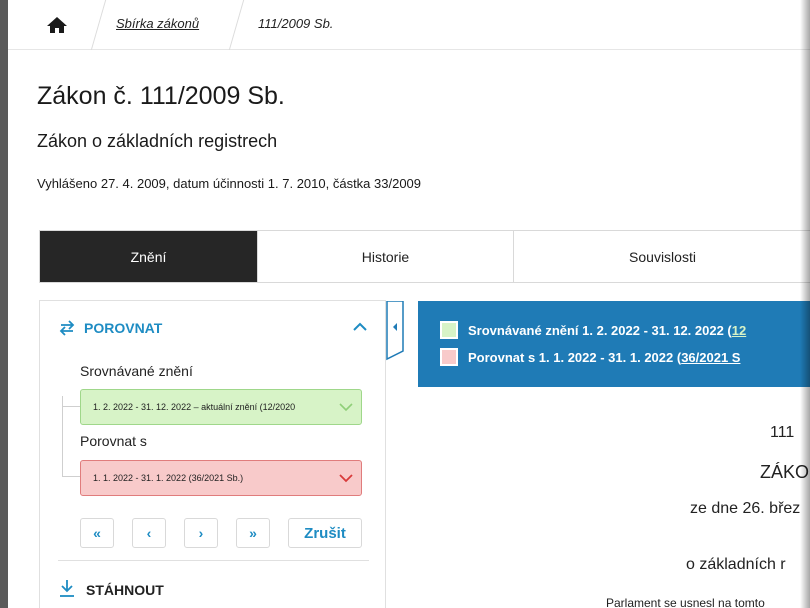  I want to click on first-version-button: «, so click(97, 533).